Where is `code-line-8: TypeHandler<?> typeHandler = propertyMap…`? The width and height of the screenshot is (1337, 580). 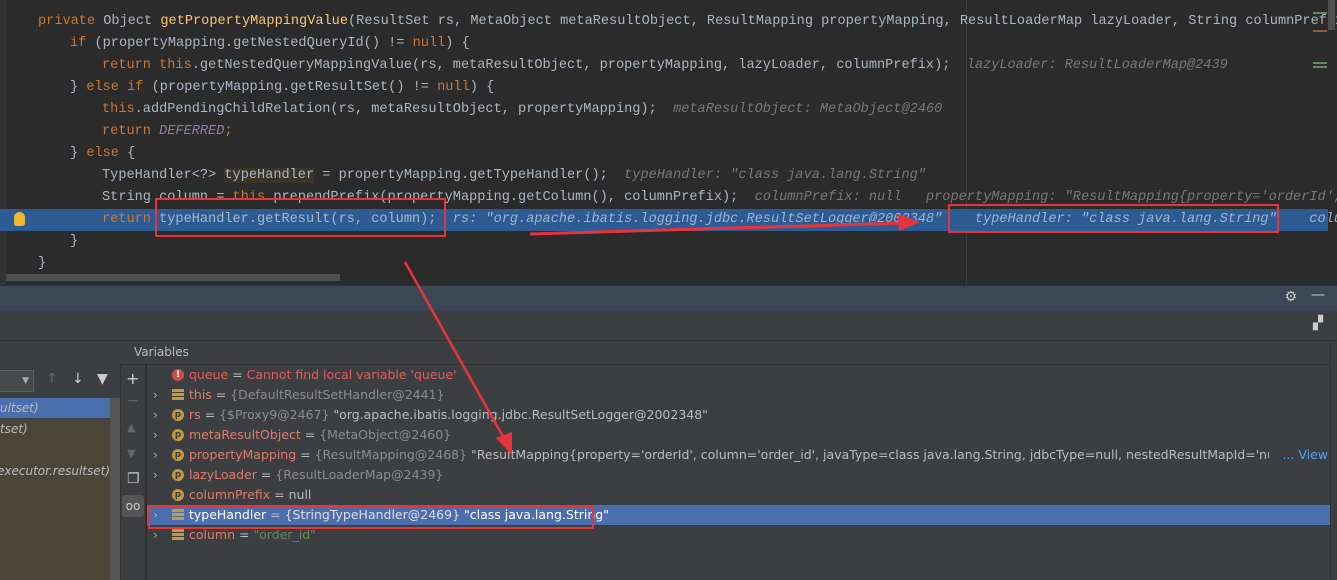
code-line-8: TypeHandler<?> typeHandler = propertyMap… is located at coordinates (514, 175).